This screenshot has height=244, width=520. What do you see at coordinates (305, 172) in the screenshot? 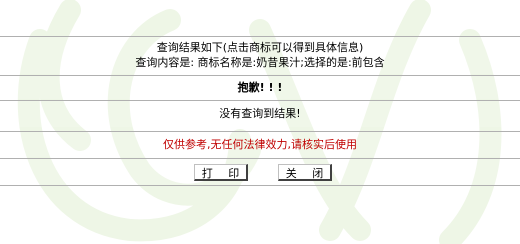
I see `close-button: 关 闭` at bounding box center [305, 172].